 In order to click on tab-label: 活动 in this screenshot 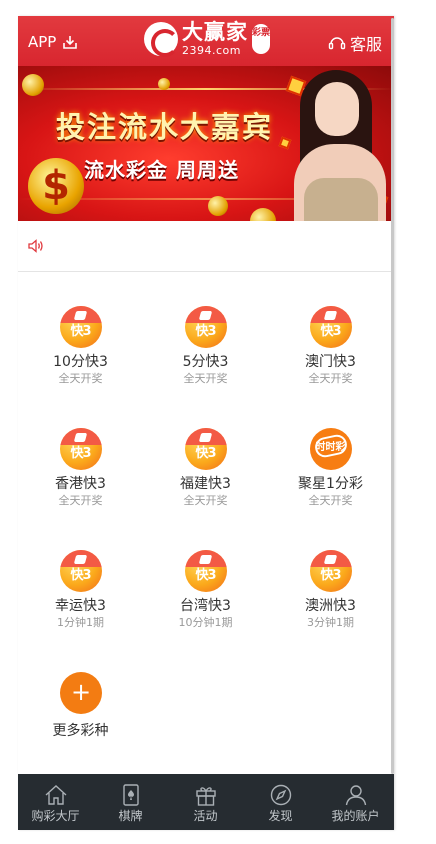, I will do `click(205, 816)`.